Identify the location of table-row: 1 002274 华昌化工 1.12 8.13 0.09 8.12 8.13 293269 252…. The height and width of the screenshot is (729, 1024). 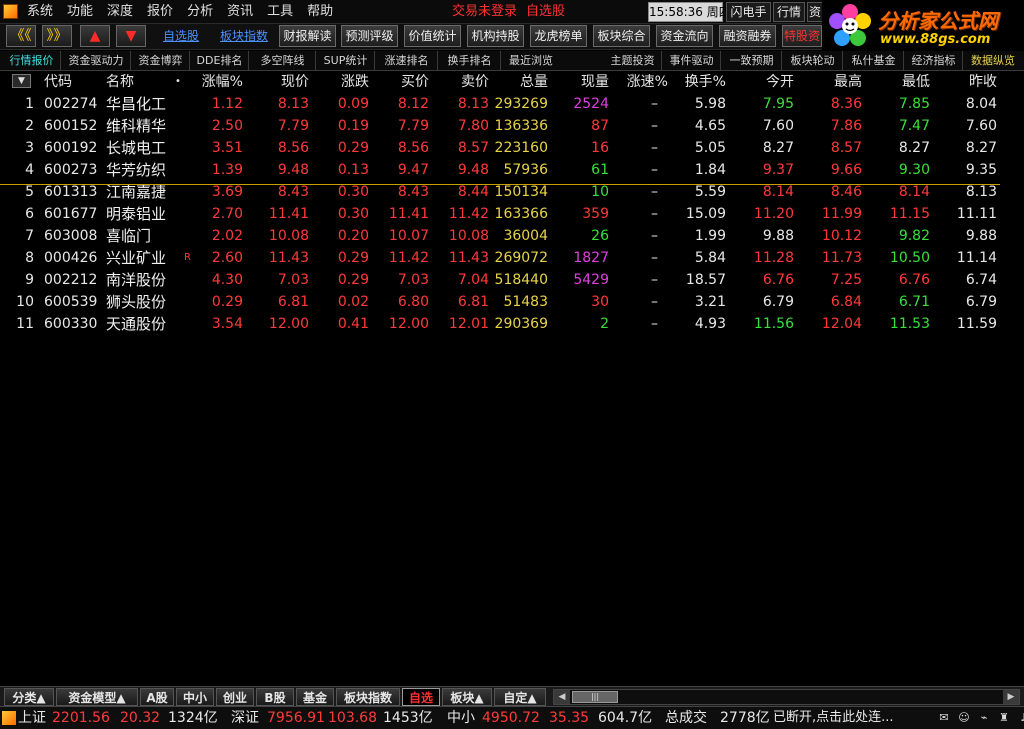
(512, 104).